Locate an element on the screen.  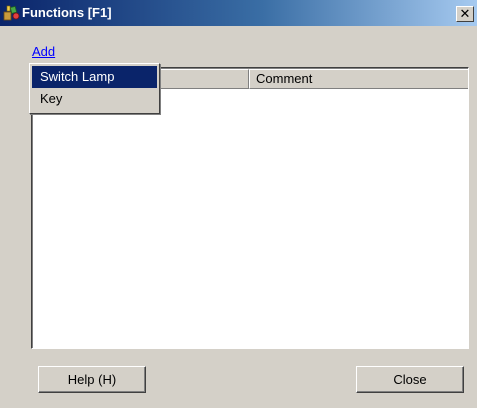
title-close-button: ✕ is located at coordinates (465, 14).